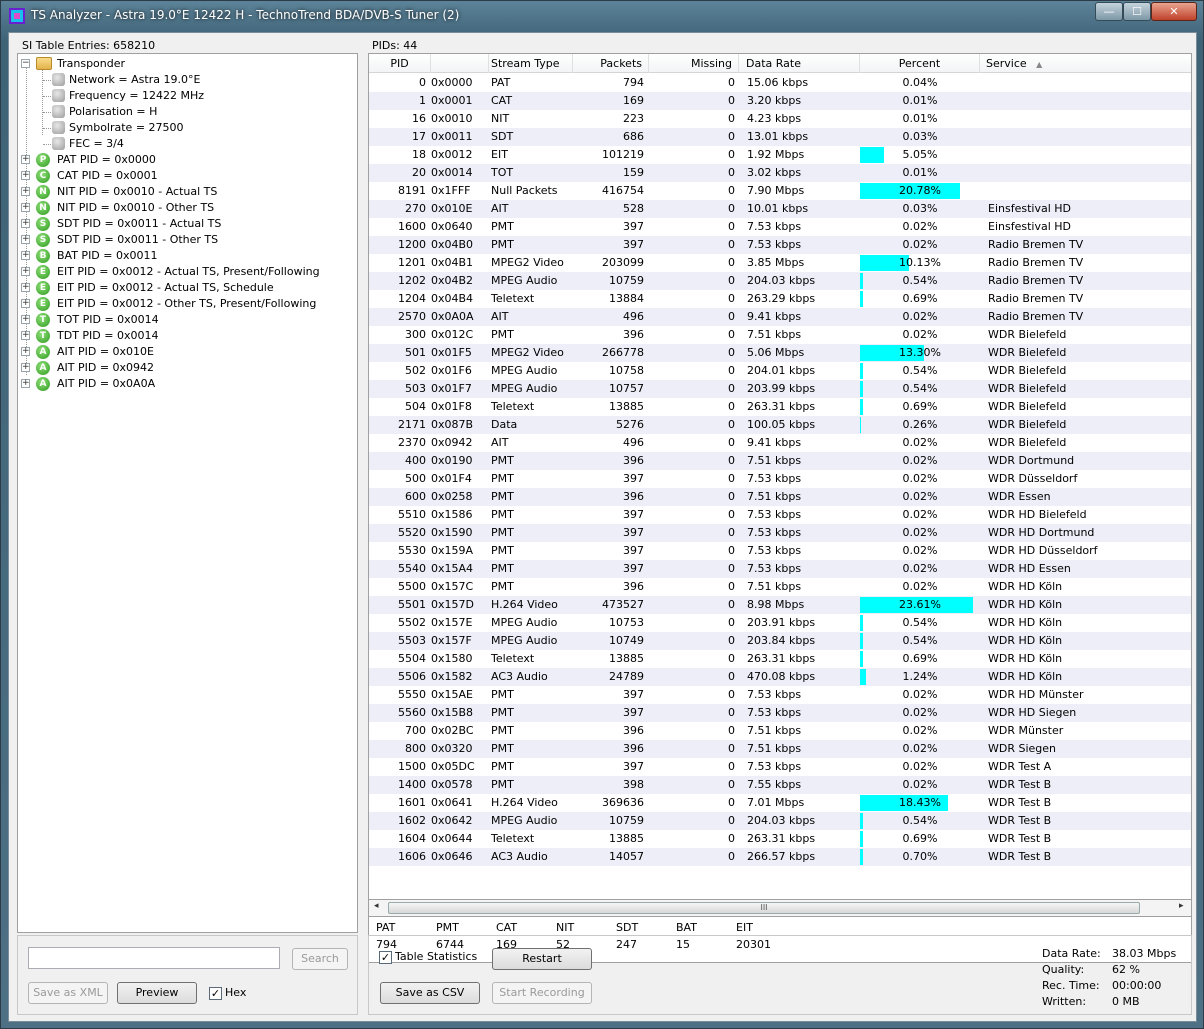  I want to click on tree-item: + B BAT PID = 0x0011, so click(188, 256).